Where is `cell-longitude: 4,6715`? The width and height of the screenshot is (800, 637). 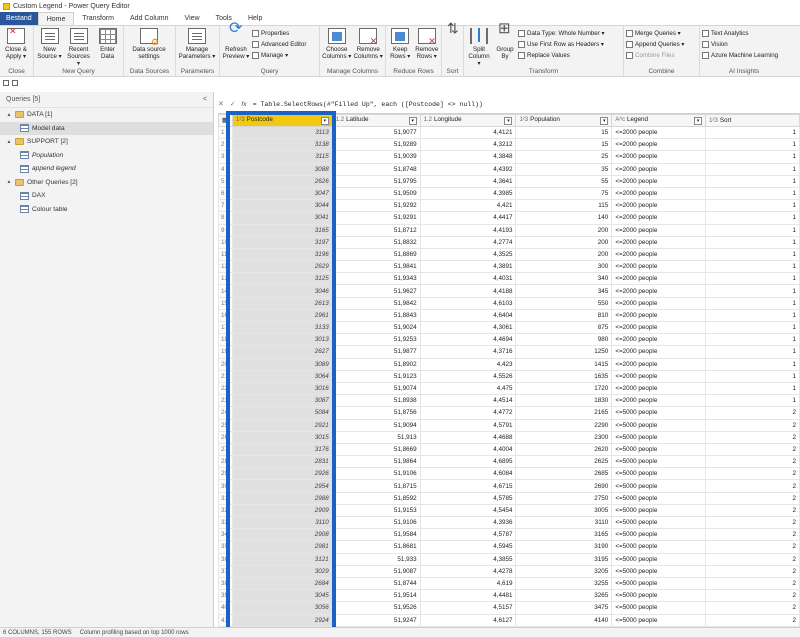 cell-longitude: 4,6715 is located at coordinates (468, 486).